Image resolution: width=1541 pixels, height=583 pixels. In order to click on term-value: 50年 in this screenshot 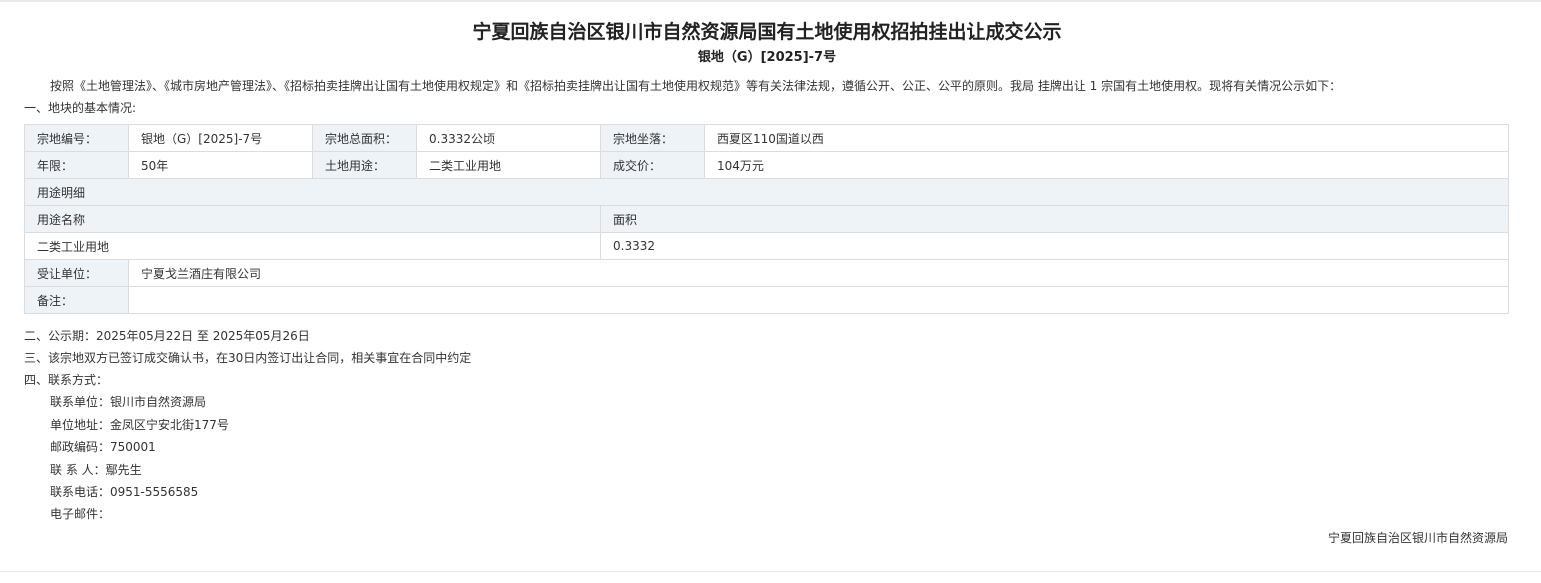, I will do `click(220, 165)`.